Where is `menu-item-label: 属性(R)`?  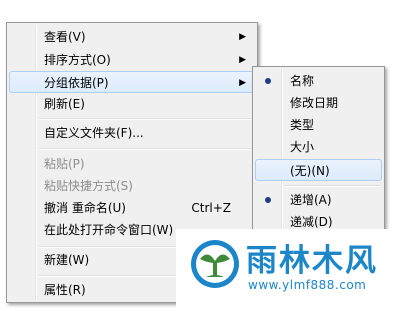 menu-item-label: 属性(R) is located at coordinates (65, 290).